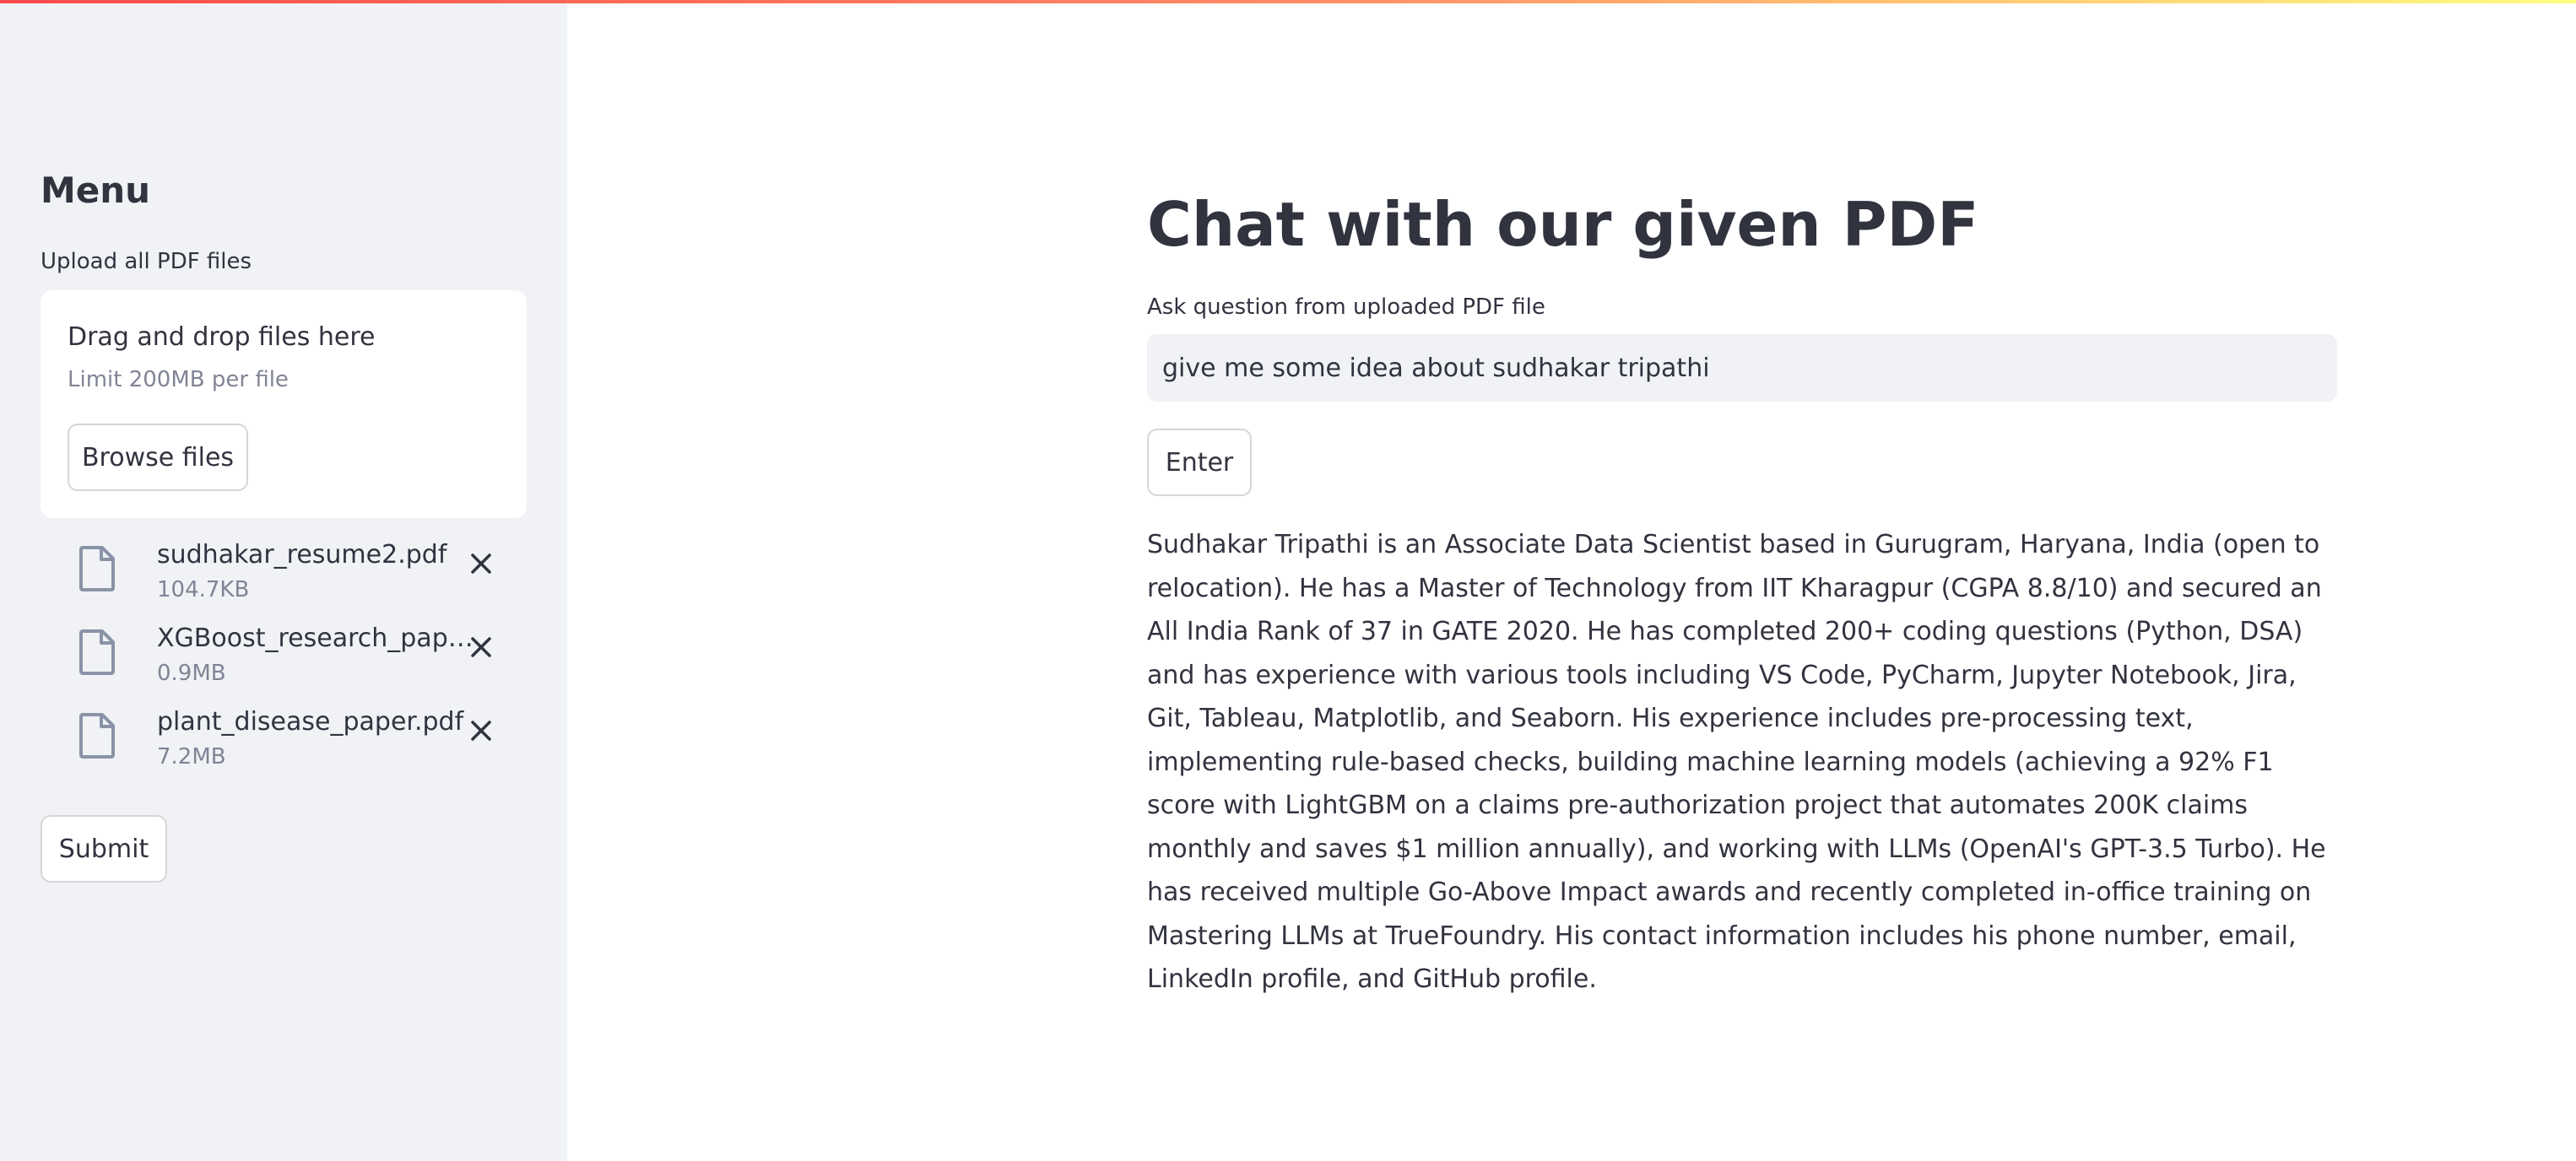 This screenshot has width=2576, height=1161. Describe the element at coordinates (1563, 224) in the screenshot. I see `page-title: Chat with our given PDF` at that location.